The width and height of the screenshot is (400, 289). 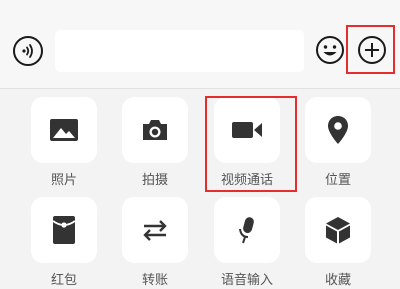 What do you see at coordinates (154, 280) in the screenshot?
I see `transfer-label: 转账` at bounding box center [154, 280].